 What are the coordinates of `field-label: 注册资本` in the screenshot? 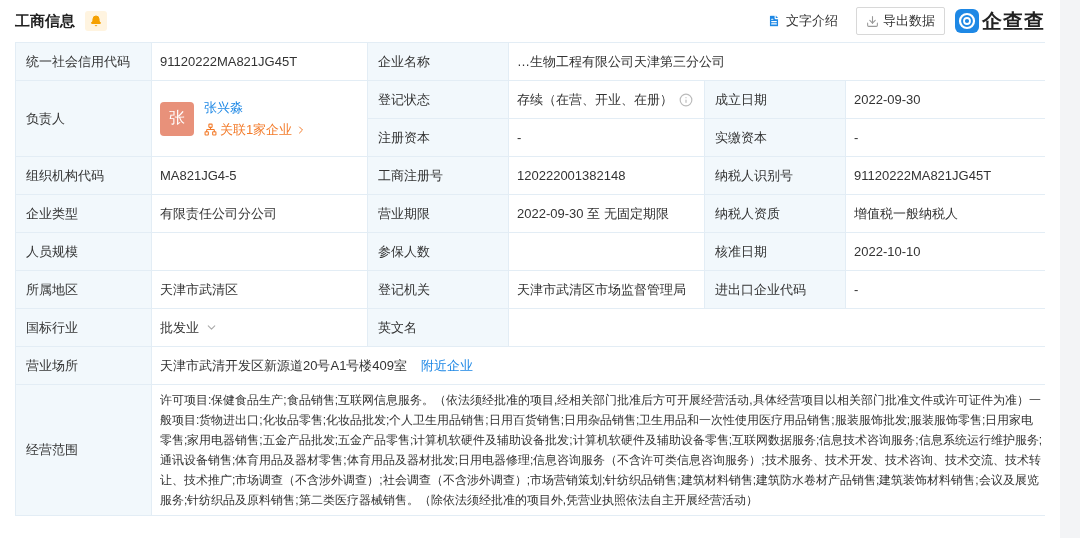 It's located at (438, 137).